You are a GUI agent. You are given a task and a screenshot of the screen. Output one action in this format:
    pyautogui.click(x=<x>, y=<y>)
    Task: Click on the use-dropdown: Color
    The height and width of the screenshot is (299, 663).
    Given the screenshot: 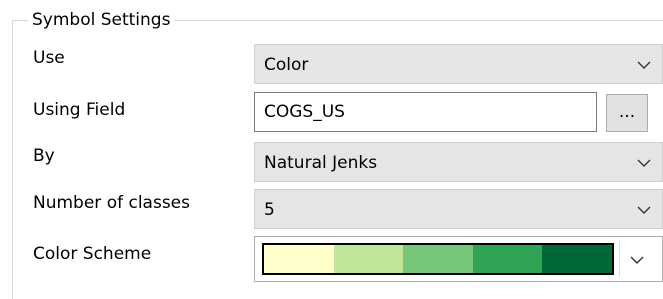 What is the action you would take?
    pyautogui.click(x=458, y=64)
    